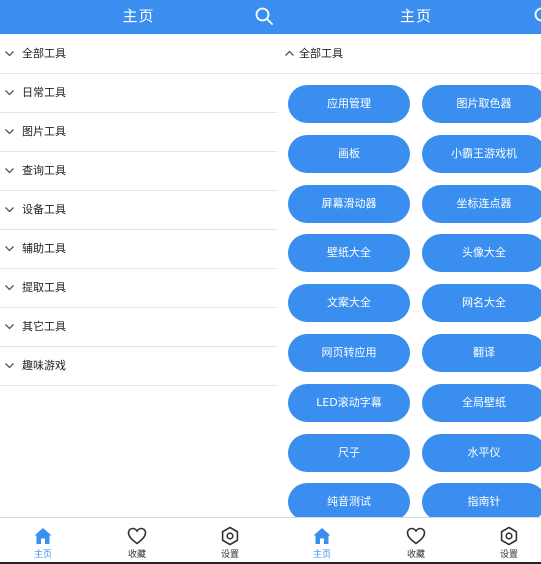 Image resolution: width=541 pixels, height=564 pixels. What do you see at coordinates (289, 53) in the screenshot?
I see `chevron-up-icon` at bounding box center [289, 53].